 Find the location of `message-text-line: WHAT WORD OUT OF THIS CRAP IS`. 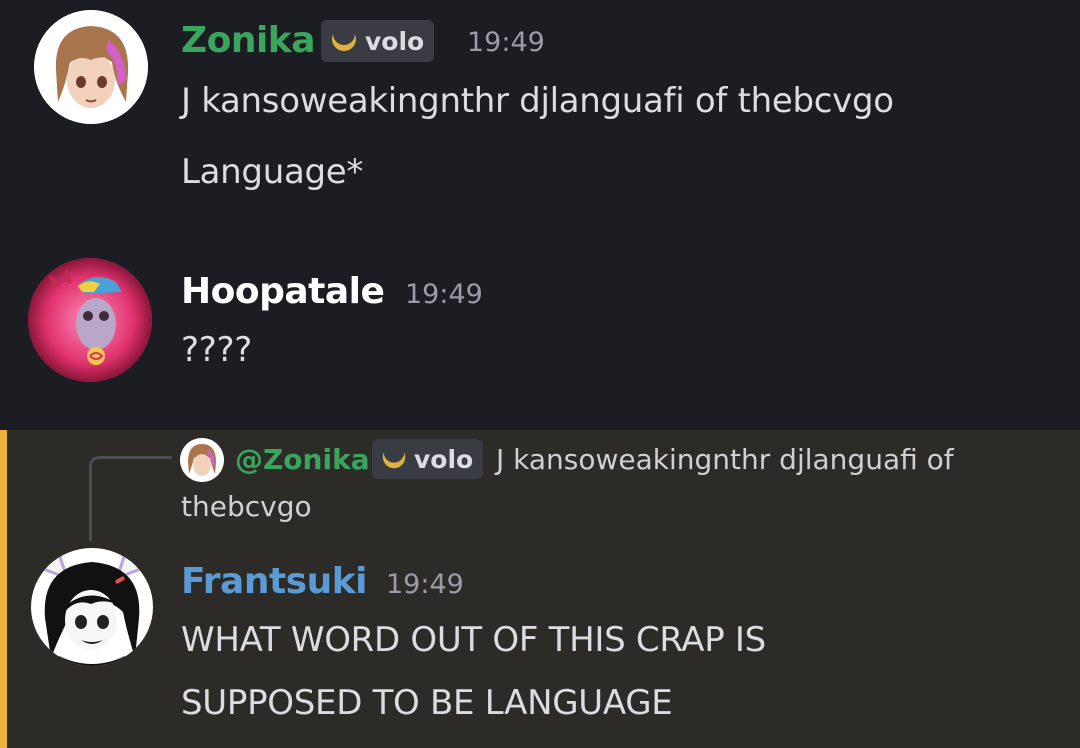

message-text-line: WHAT WORD OUT OF THIS CRAP IS is located at coordinates (473, 640).